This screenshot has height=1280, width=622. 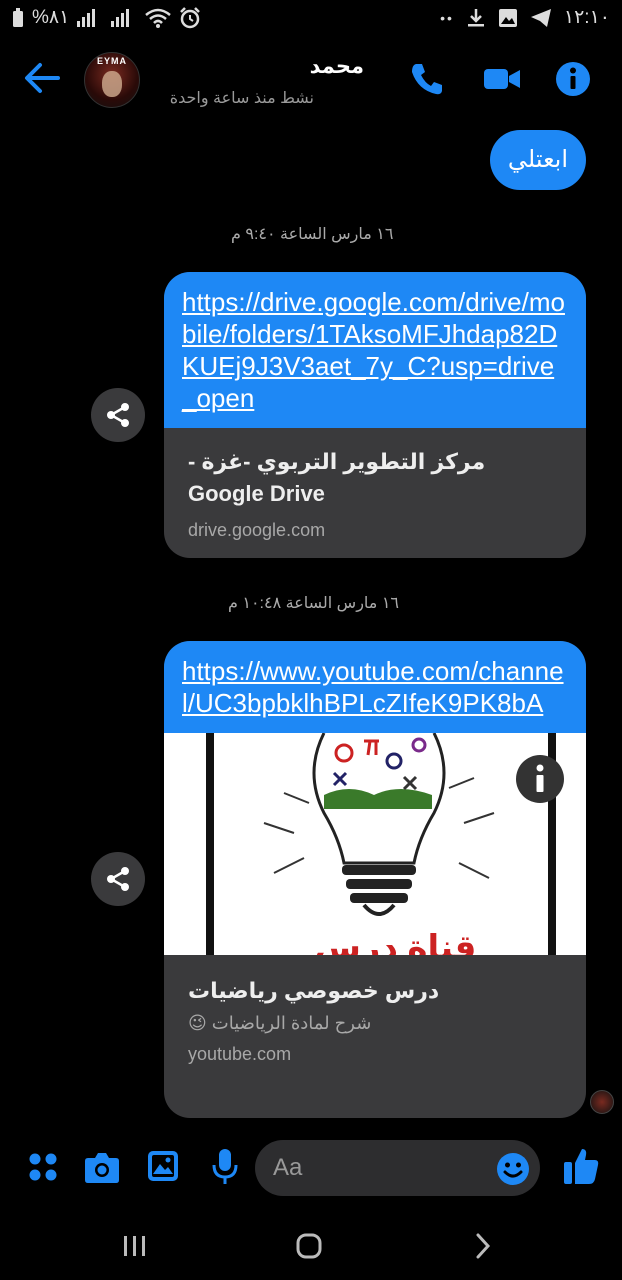 What do you see at coordinates (475, 17) in the screenshot?
I see `download-icon` at bounding box center [475, 17].